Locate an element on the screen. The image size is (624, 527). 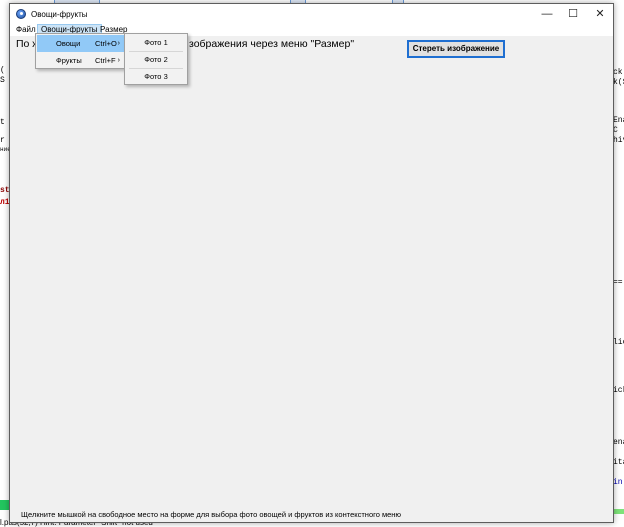
submenu-item-photo-2: Фото 2 is located at coordinates (156, 59).